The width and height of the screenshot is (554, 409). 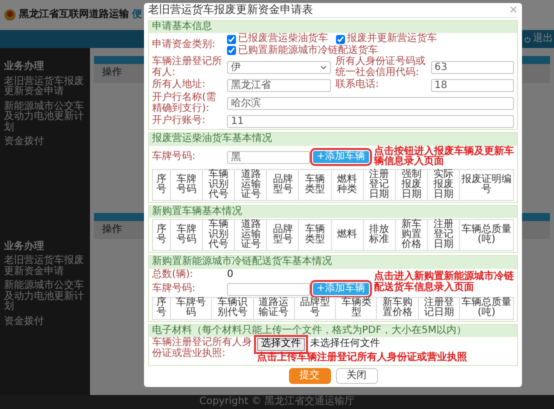 What do you see at coordinates (443, 184) in the screenshot?
I see `column-header: 实际报废日期` at bounding box center [443, 184].